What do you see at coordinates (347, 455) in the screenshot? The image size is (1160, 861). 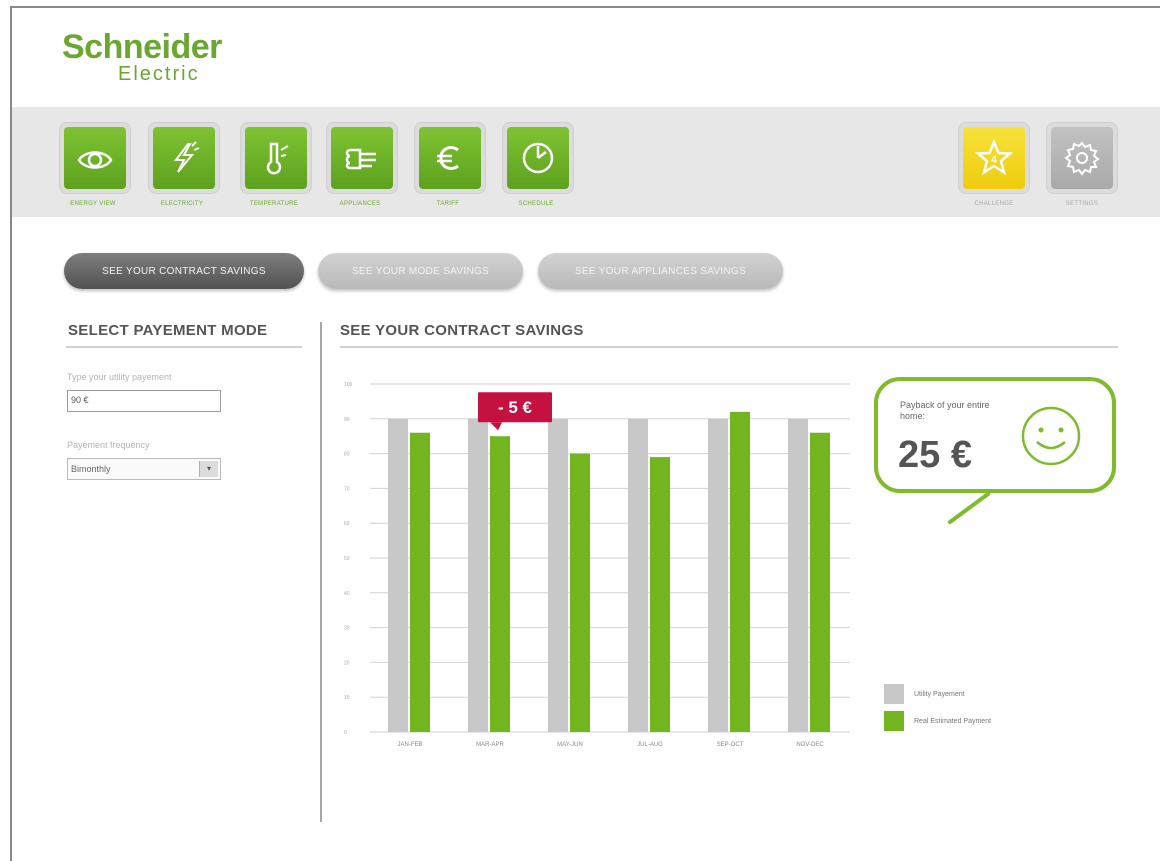 I see `y-tick-label: 80` at bounding box center [347, 455].